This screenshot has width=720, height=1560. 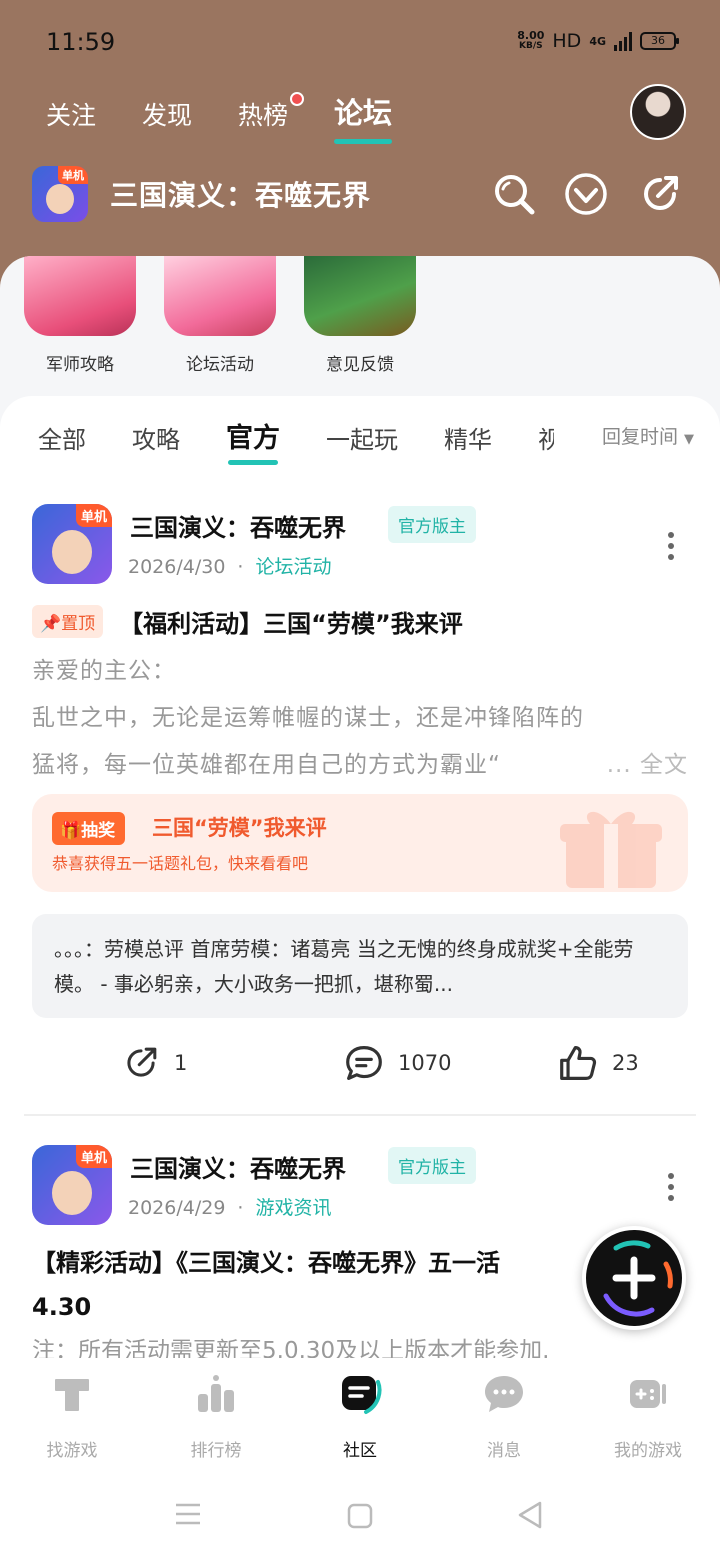 What do you see at coordinates (360, 315) in the screenshot?
I see `shortcut-feedback: 意见反馈` at bounding box center [360, 315].